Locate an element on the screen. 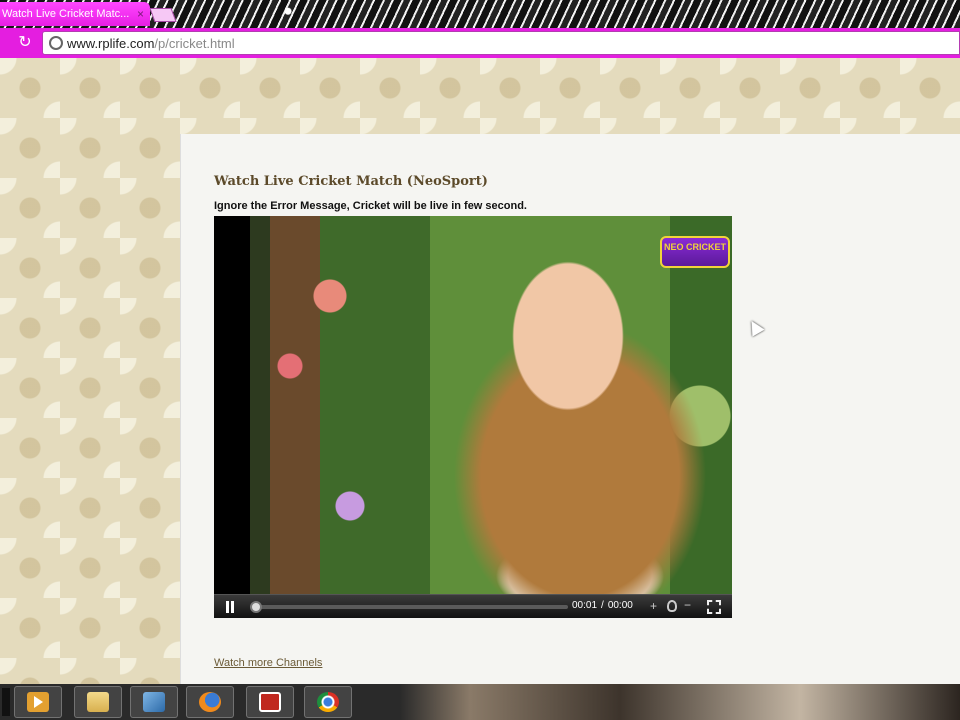 The image size is (960, 720). volume-up-icon: + is located at coordinates (653, 606).